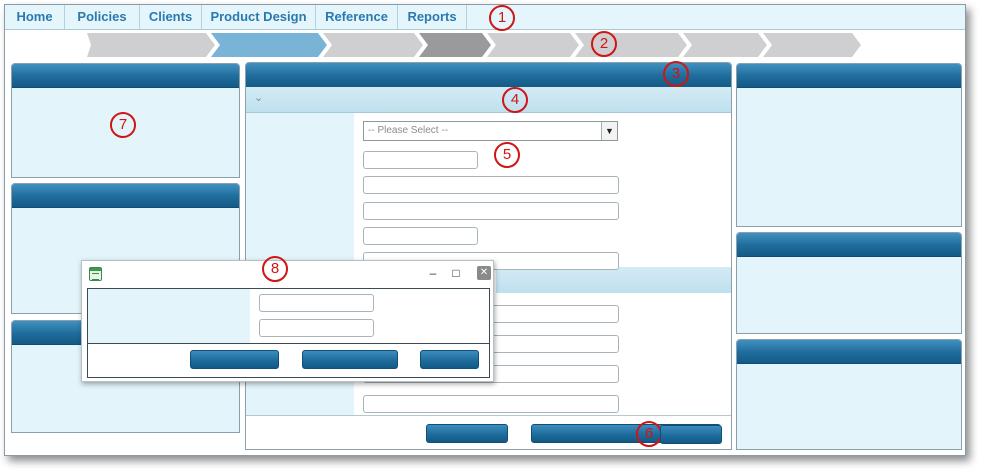 The width and height of the screenshot is (988, 474). Describe the element at coordinates (502, 18) in the screenshot. I see `annotation-marker-1: 1` at that location.